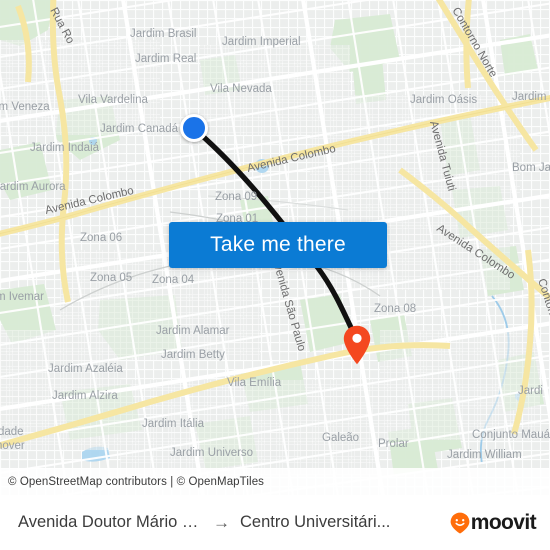 Image resolution: width=550 pixels, height=550 pixels. Describe the element at coordinates (163, 34) in the screenshot. I see `svg-text: Jardim Brasil` at that location.